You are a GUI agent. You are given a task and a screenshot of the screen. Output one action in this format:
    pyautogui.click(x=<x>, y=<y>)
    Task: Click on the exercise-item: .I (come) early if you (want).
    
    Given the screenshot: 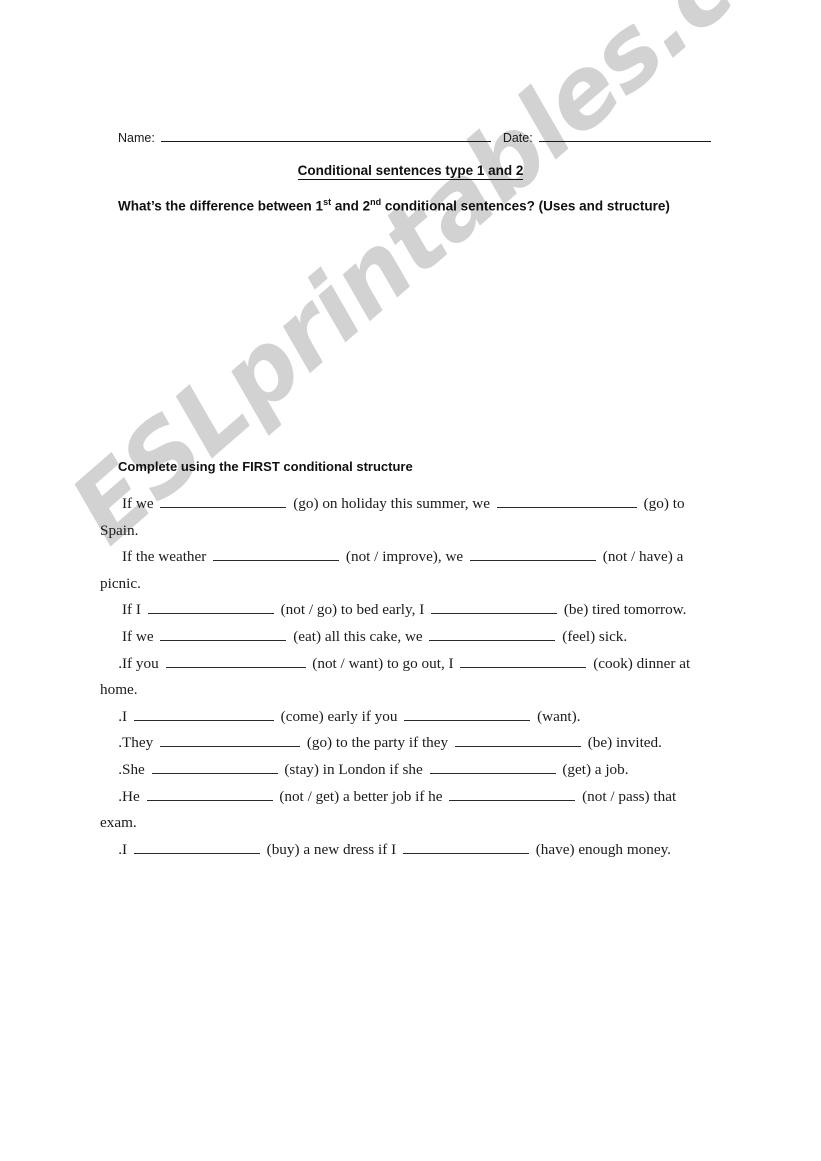 What is the action you would take?
    pyautogui.click(x=400, y=717)
    